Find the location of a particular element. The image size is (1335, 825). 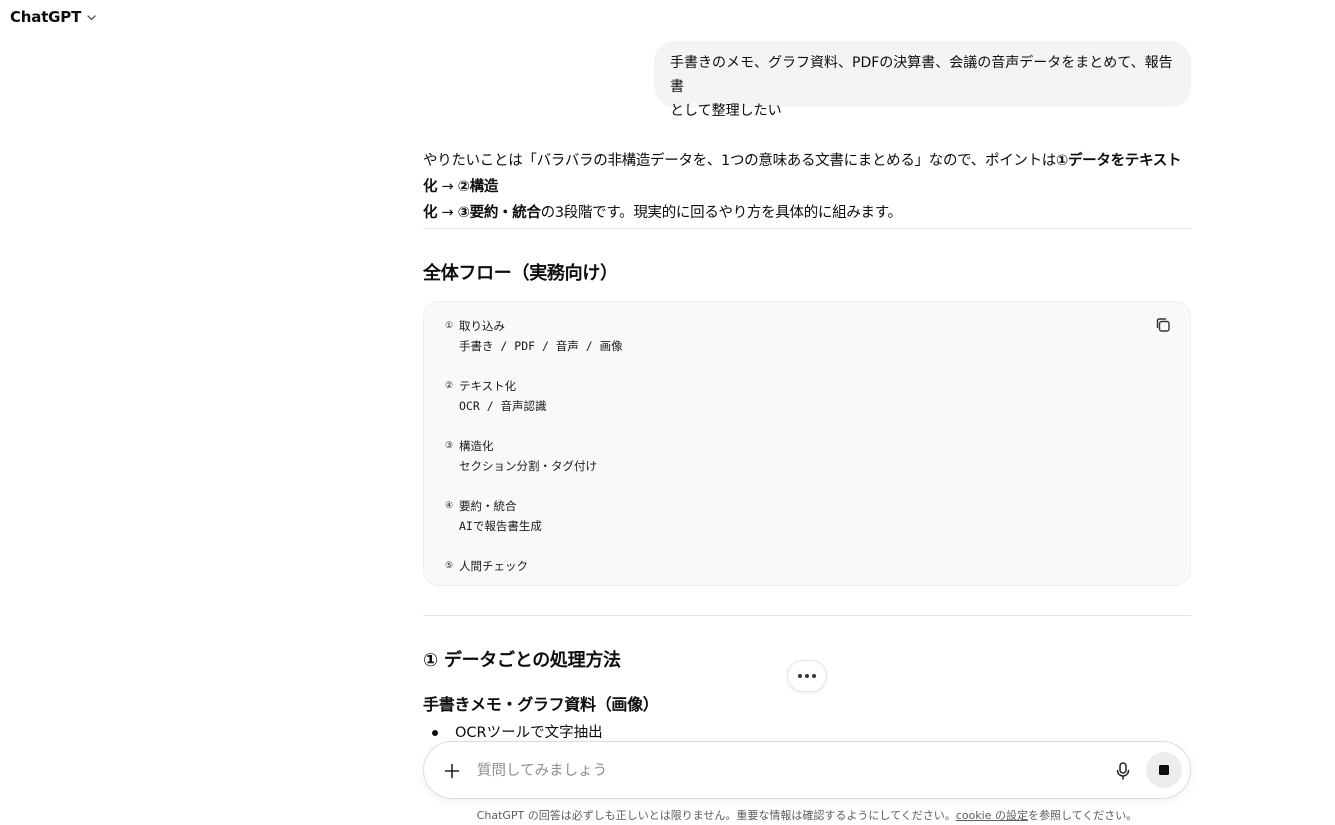

flow-step-detail: OCR / 音声認識 is located at coordinates (503, 406).